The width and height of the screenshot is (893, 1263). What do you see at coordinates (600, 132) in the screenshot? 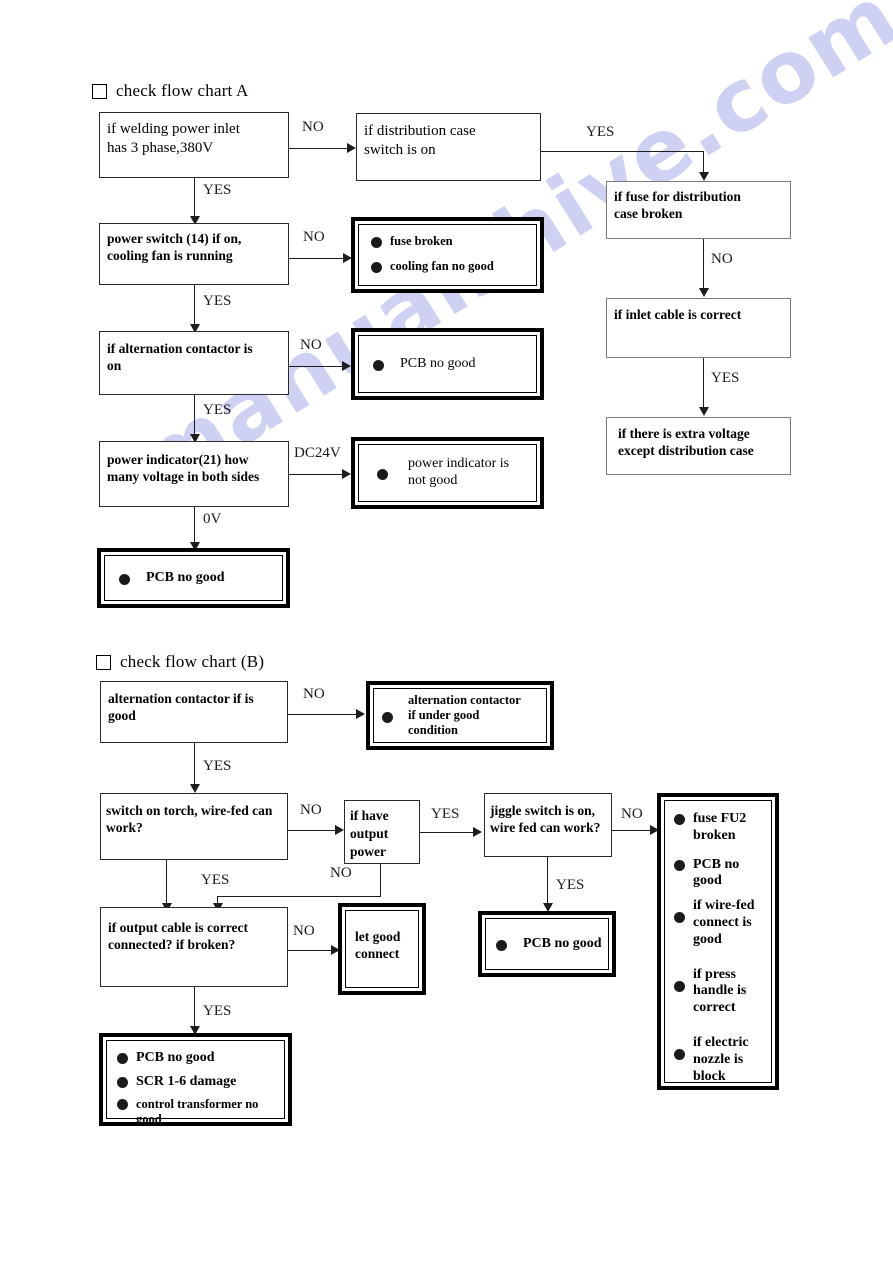
I see `edge-label-yes-1: YES` at bounding box center [600, 132].